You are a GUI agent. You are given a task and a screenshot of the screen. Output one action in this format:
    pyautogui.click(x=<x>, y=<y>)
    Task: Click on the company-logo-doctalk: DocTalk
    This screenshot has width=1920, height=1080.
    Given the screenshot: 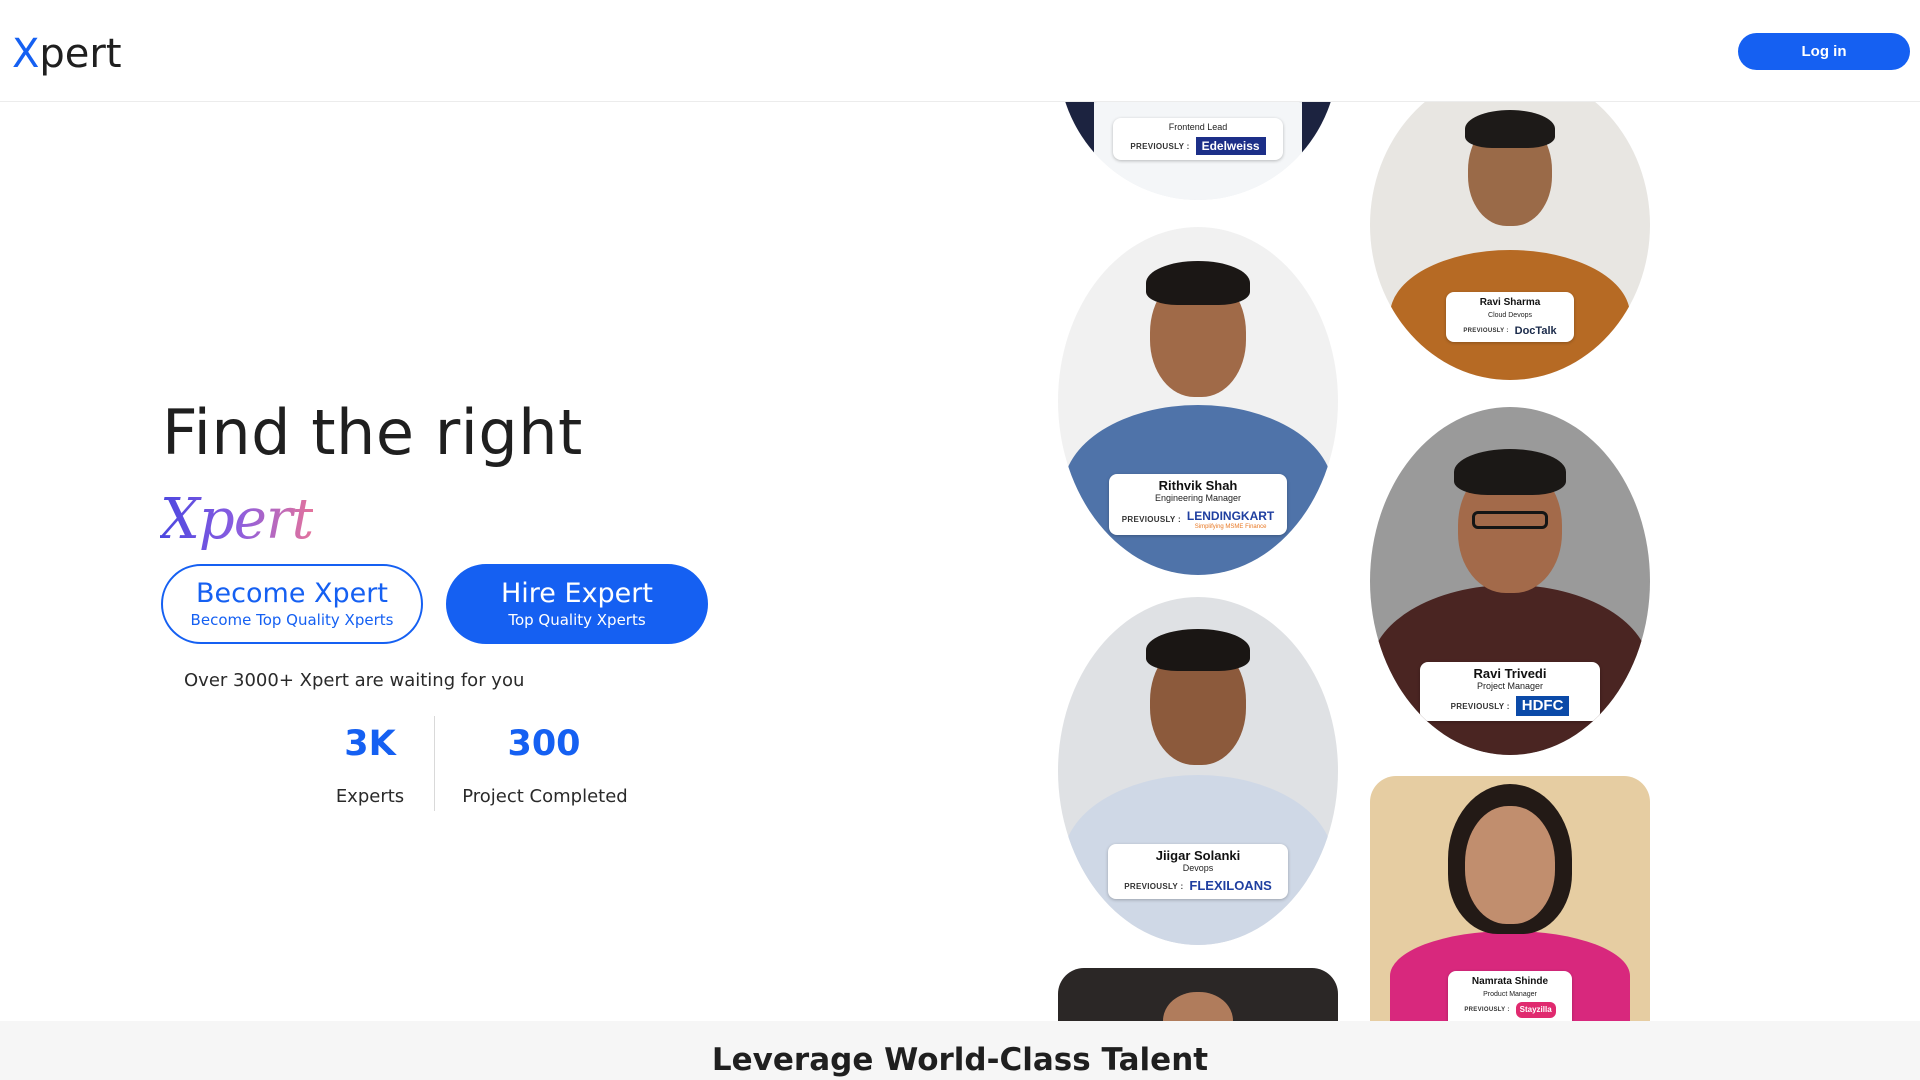 What is the action you would take?
    pyautogui.click(x=1535, y=331)
    